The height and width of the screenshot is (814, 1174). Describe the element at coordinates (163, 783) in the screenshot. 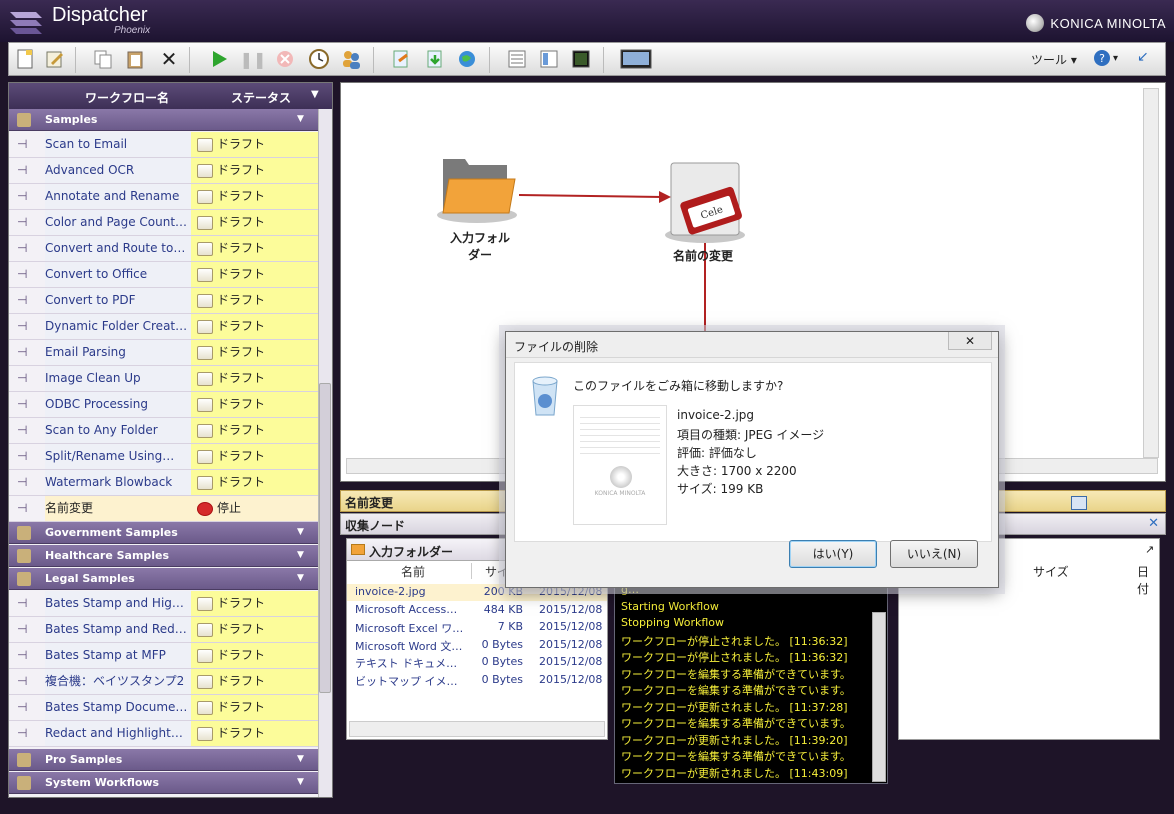

I see `group-system: System Workflows ▼` at that location.